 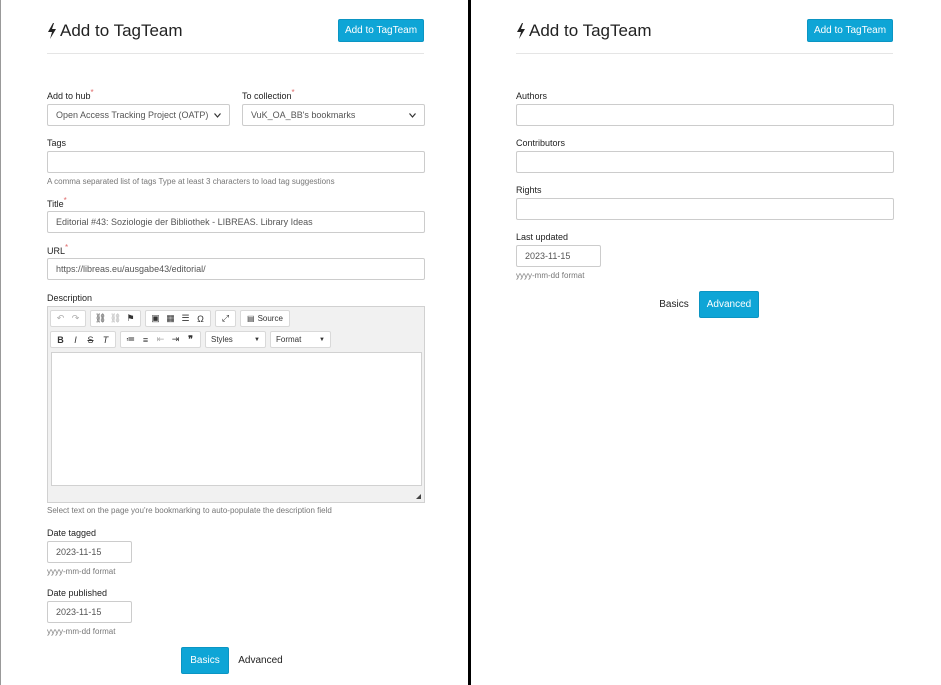 I want to click on bulleted-list-icon: ≡, so click(x=145, y=339).